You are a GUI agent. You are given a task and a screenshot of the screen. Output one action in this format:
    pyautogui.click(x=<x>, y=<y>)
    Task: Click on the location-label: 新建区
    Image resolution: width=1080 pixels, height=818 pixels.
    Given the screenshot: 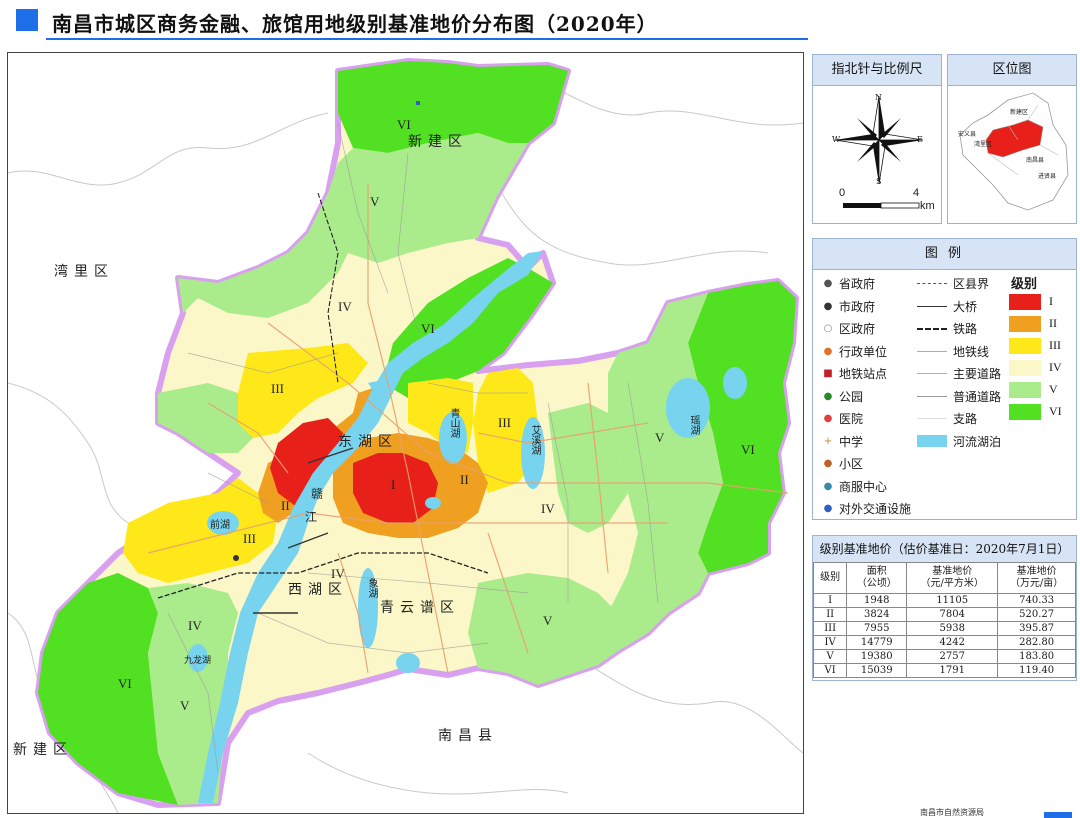 What is the action you would take?
    pyautogui.click(x=1019, y=112)
    